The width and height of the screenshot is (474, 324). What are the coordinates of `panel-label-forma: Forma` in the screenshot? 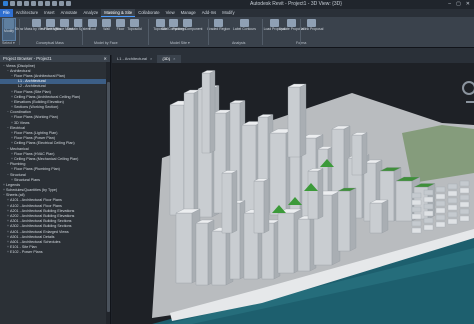 It's located at (301, 43).